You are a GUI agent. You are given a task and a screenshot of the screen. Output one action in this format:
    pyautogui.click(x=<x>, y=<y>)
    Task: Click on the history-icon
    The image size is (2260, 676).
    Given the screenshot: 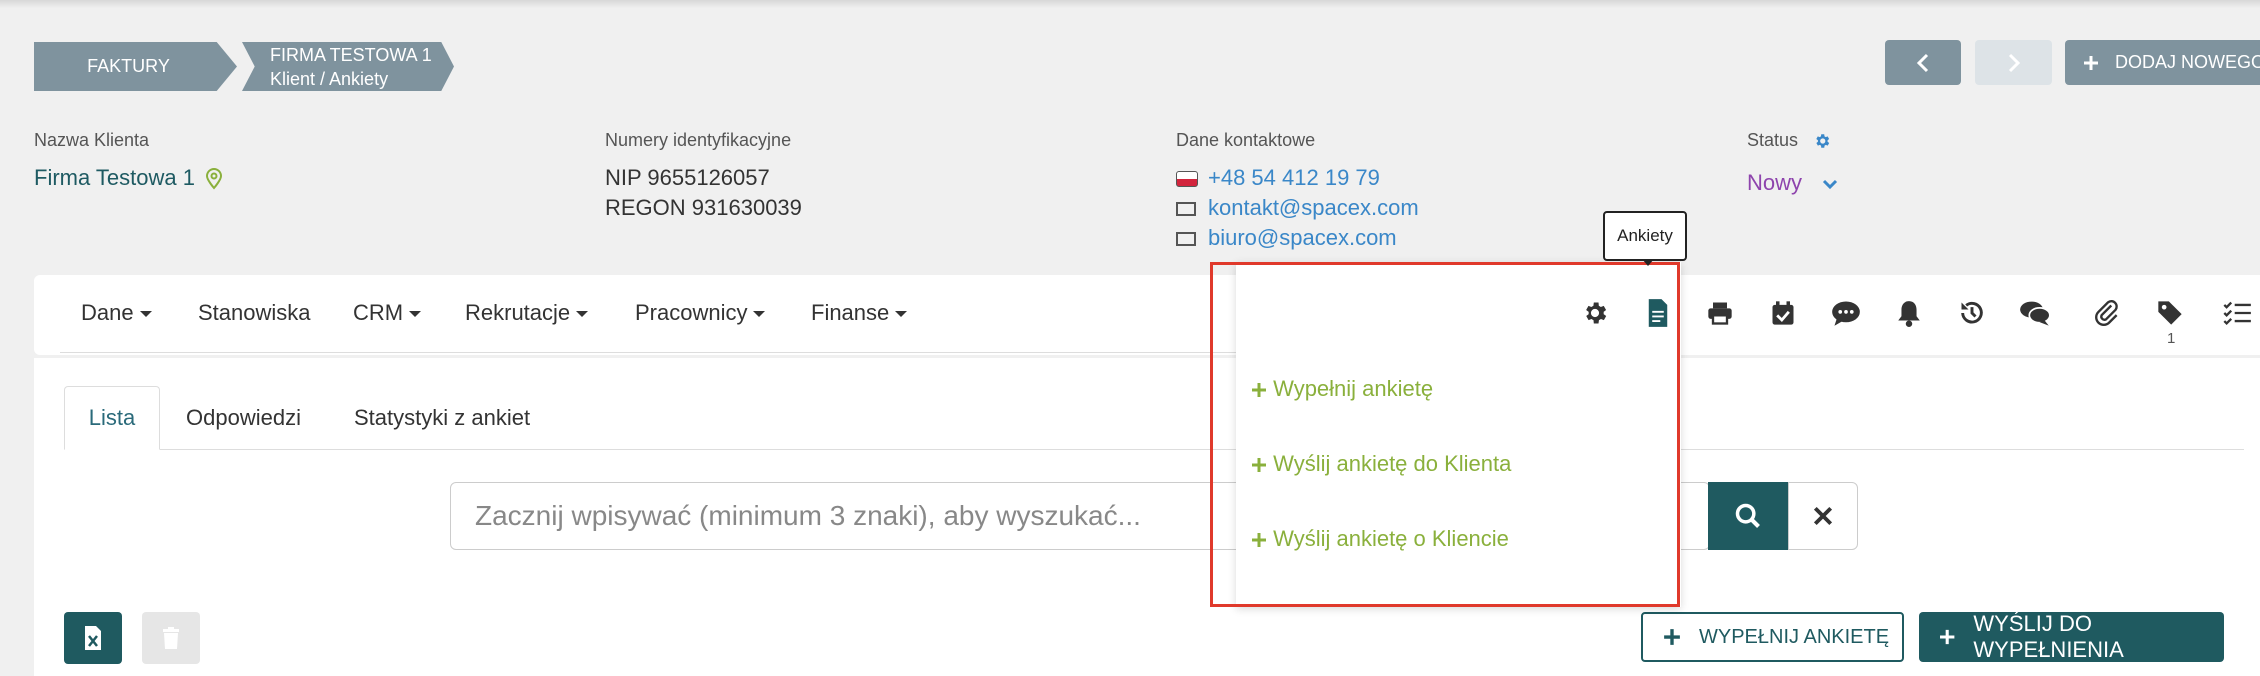 What is the action you would take?
    pyautogui.click(x=1972, y=313)
    